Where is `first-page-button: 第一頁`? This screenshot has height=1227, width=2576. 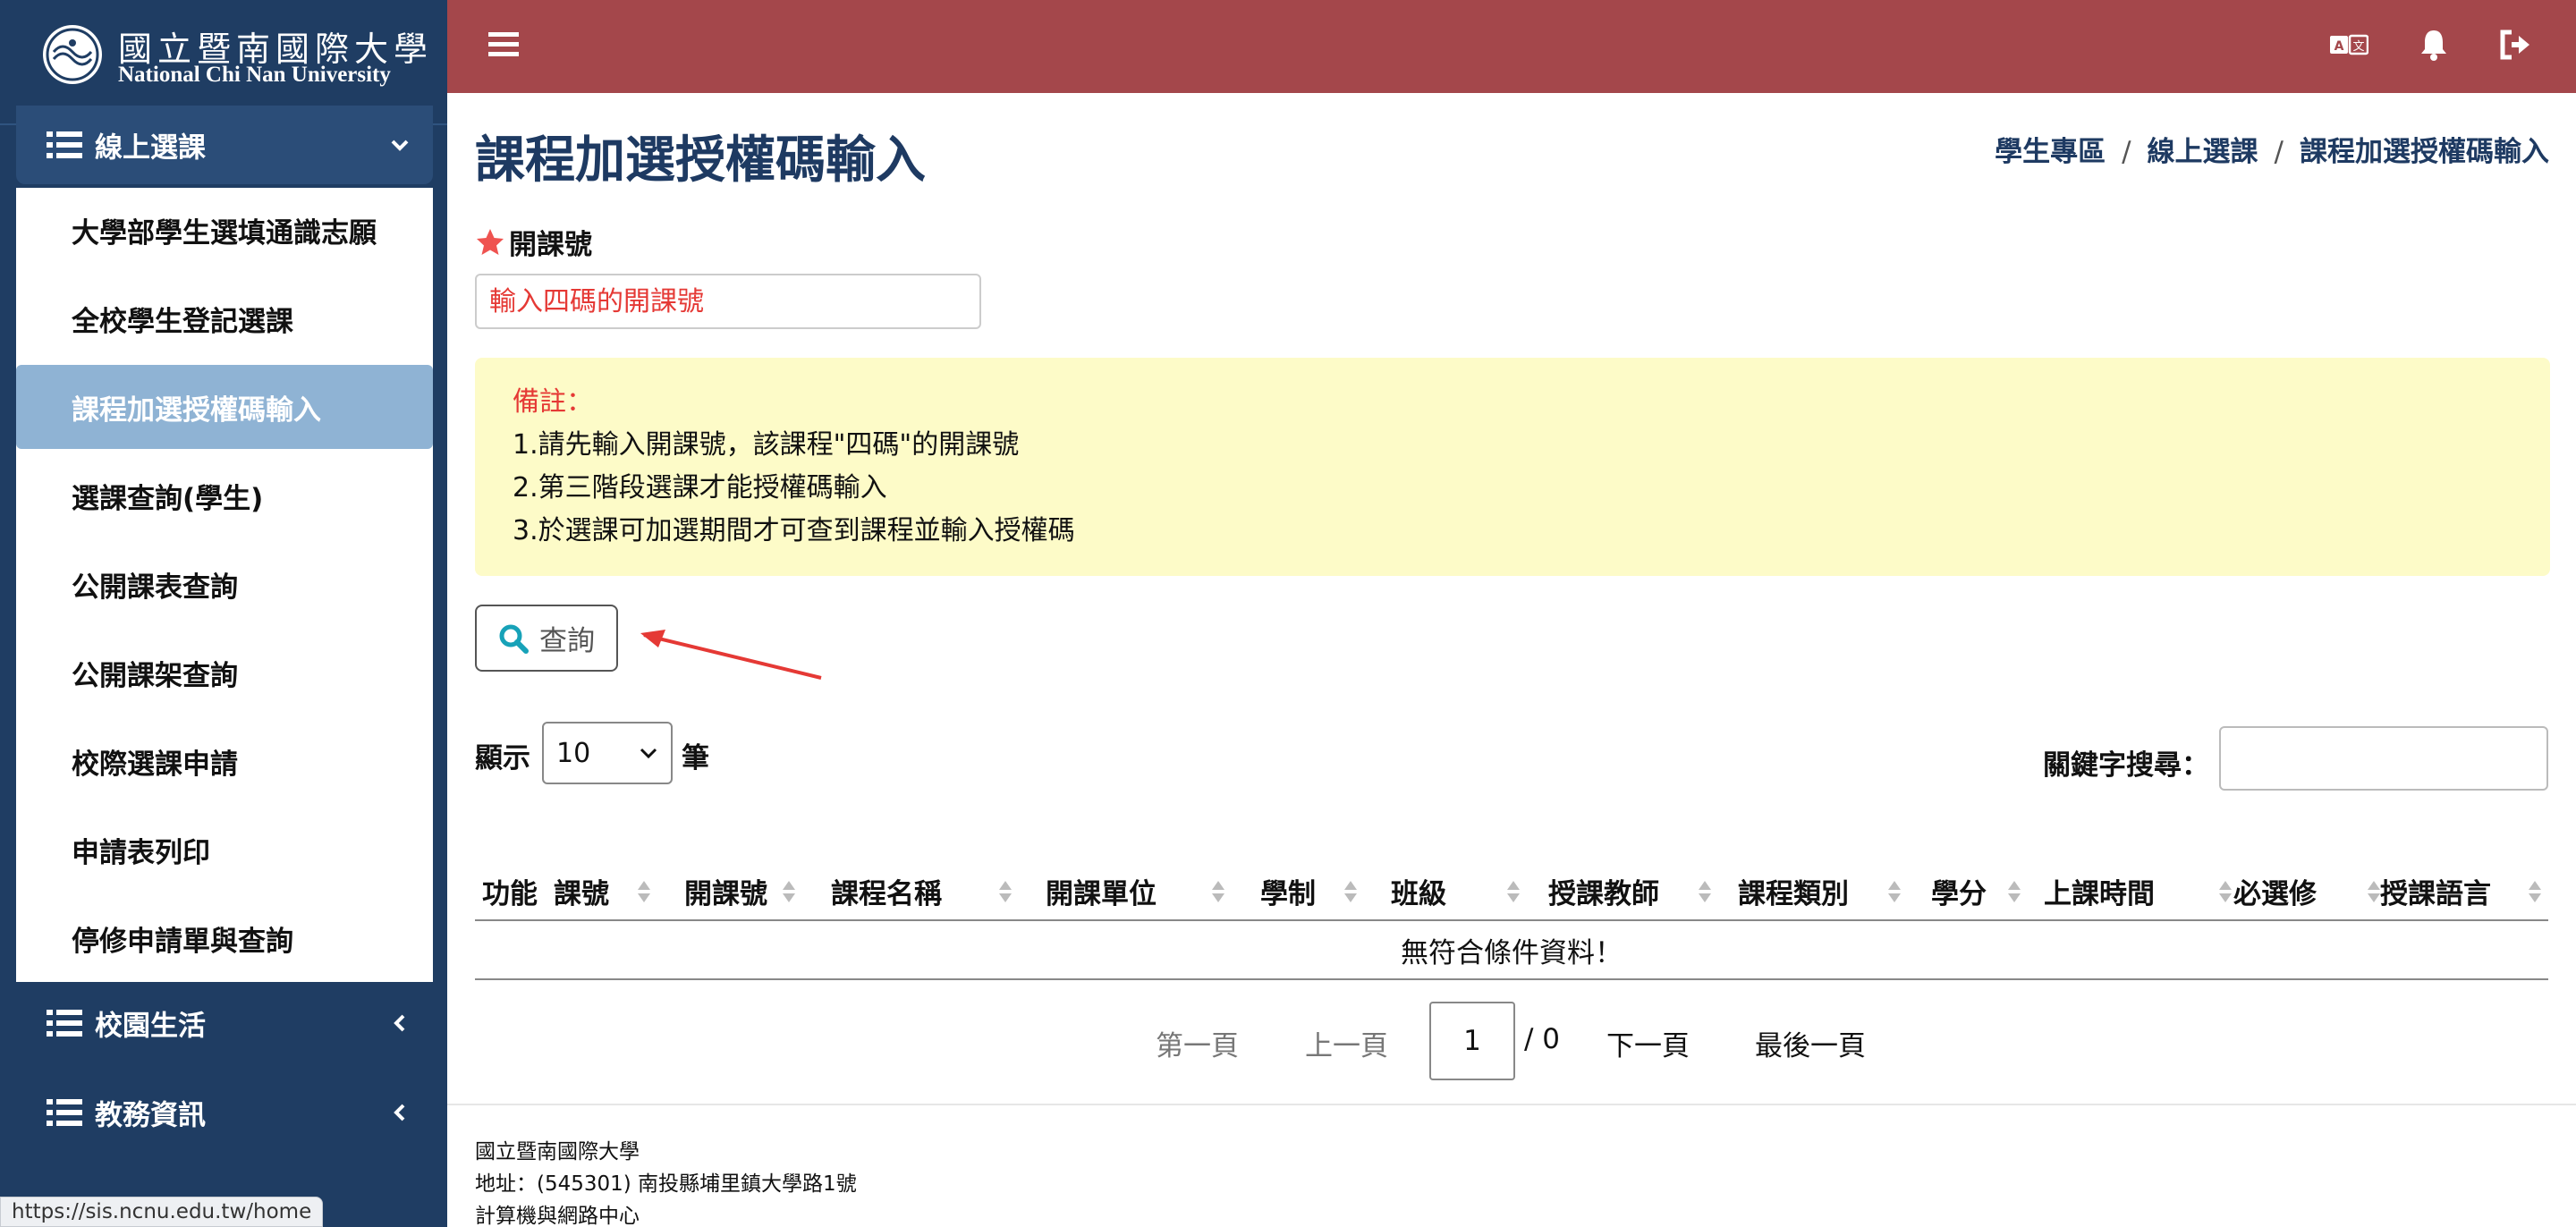 first-page-button: 第一頁 is located at coordinates (1197, 1043).